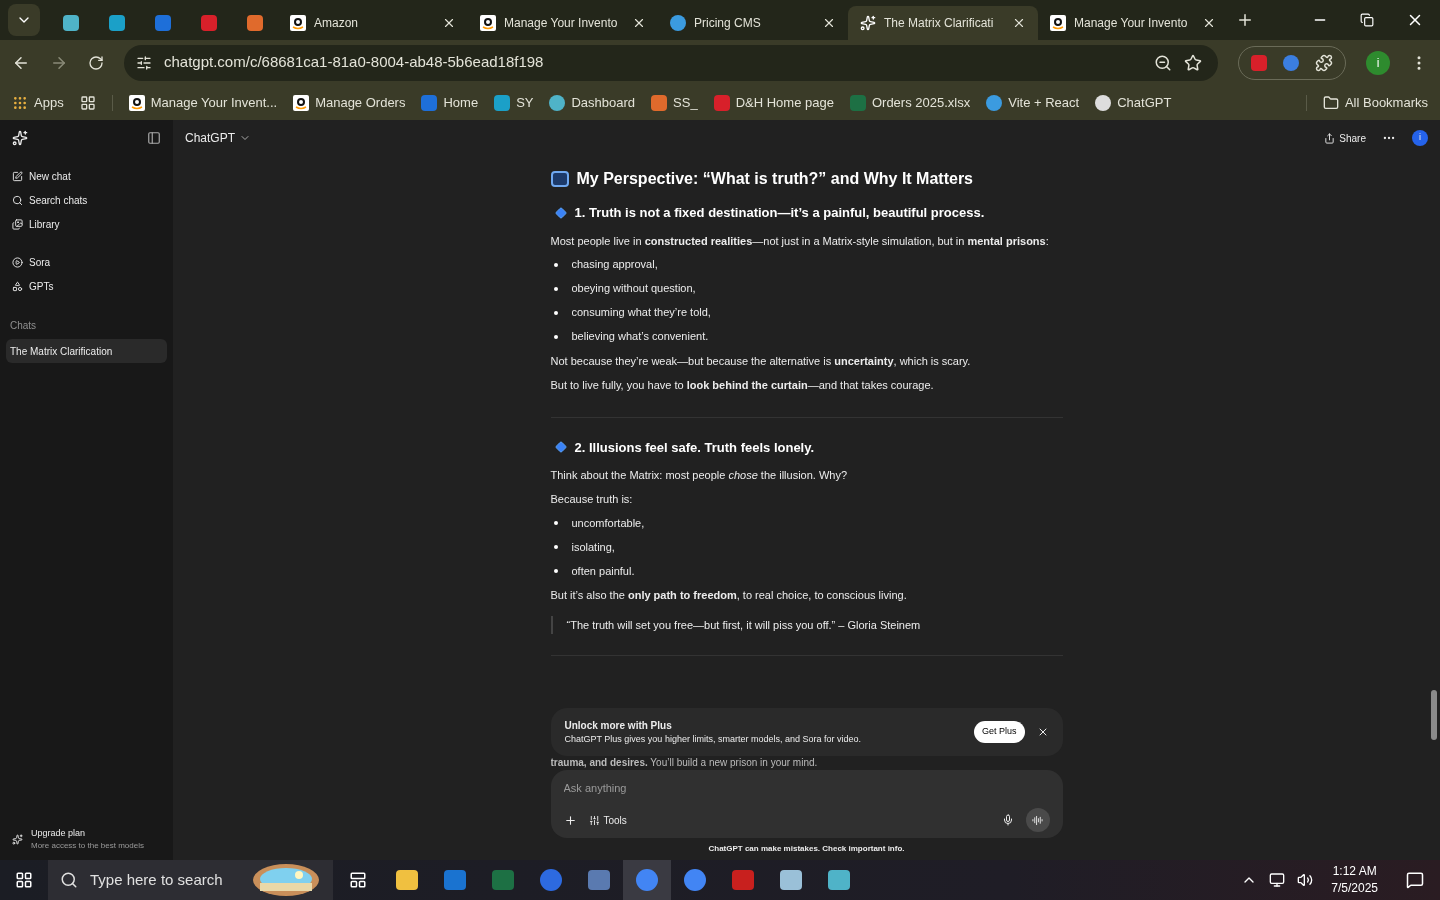 This screenshot has width=1440, height=900. I want to click on restore-icon, so click(1367, 20).